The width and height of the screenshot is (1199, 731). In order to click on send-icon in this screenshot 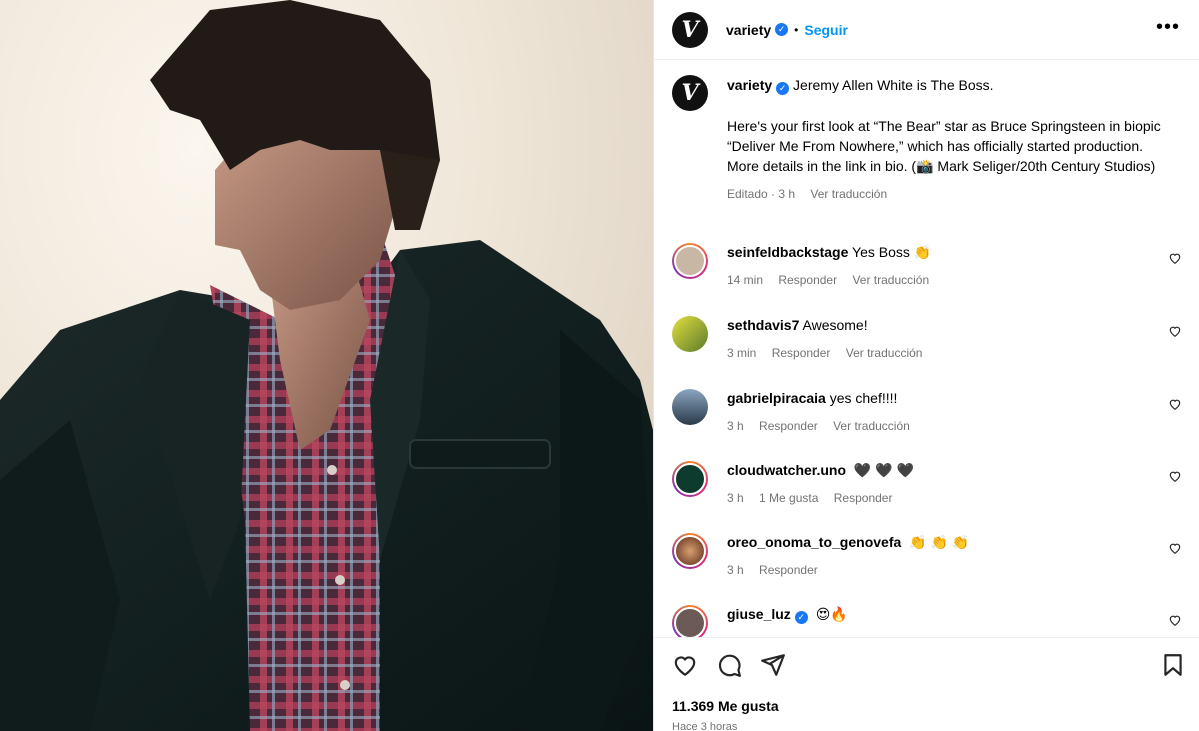, I will do `click(773, 665)`.